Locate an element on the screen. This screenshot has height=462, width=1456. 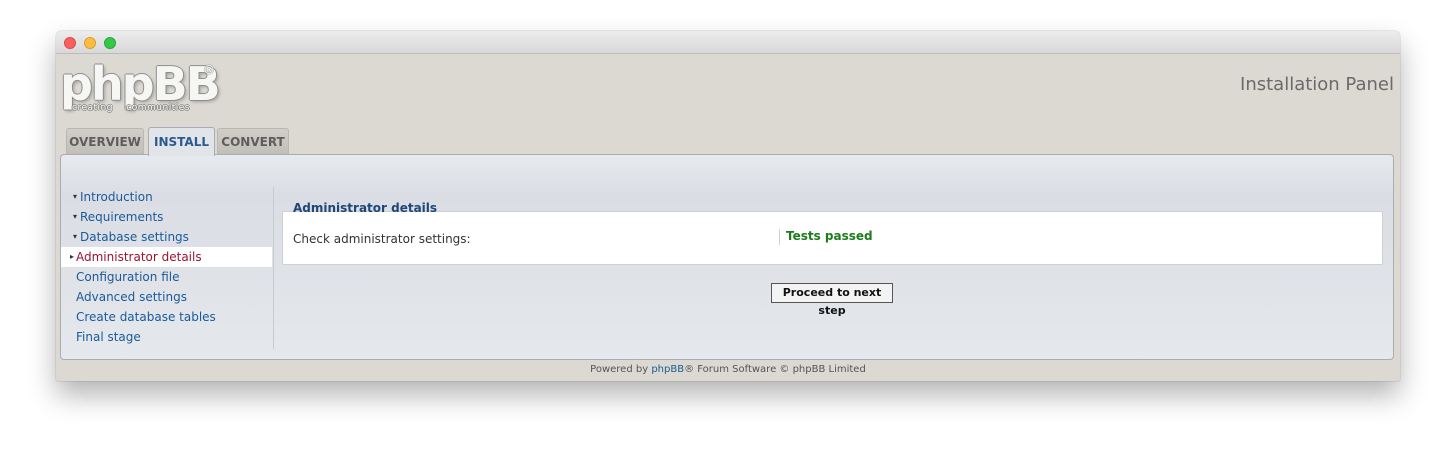
menu-item-label: Requirements is located at coordinates (122, 217).